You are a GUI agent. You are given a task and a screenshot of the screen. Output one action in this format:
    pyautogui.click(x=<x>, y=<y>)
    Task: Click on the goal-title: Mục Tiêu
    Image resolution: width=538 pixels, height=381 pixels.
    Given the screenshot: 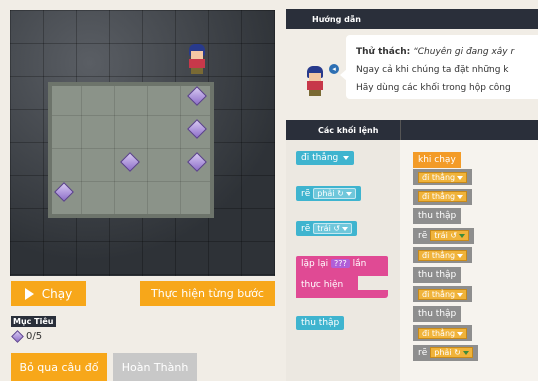 What is the action you would take?
    pyautogui.click(x=33, y=321)
    